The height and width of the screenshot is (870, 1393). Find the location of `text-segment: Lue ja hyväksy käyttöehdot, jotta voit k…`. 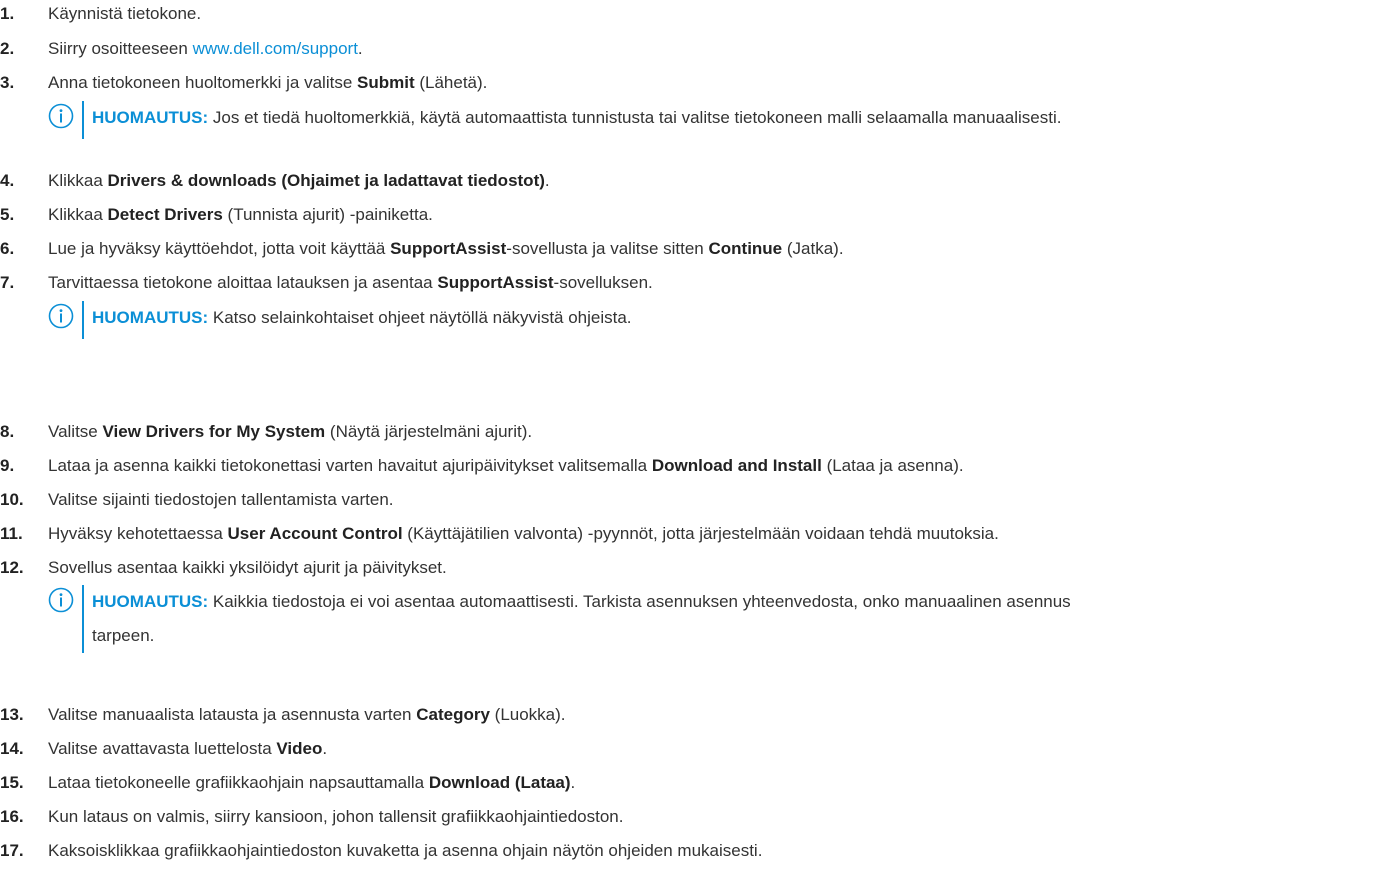

text-segment: Lue ja hyväksy käyttöehdot, jotta voit k… is located at coordinates (219, 248).